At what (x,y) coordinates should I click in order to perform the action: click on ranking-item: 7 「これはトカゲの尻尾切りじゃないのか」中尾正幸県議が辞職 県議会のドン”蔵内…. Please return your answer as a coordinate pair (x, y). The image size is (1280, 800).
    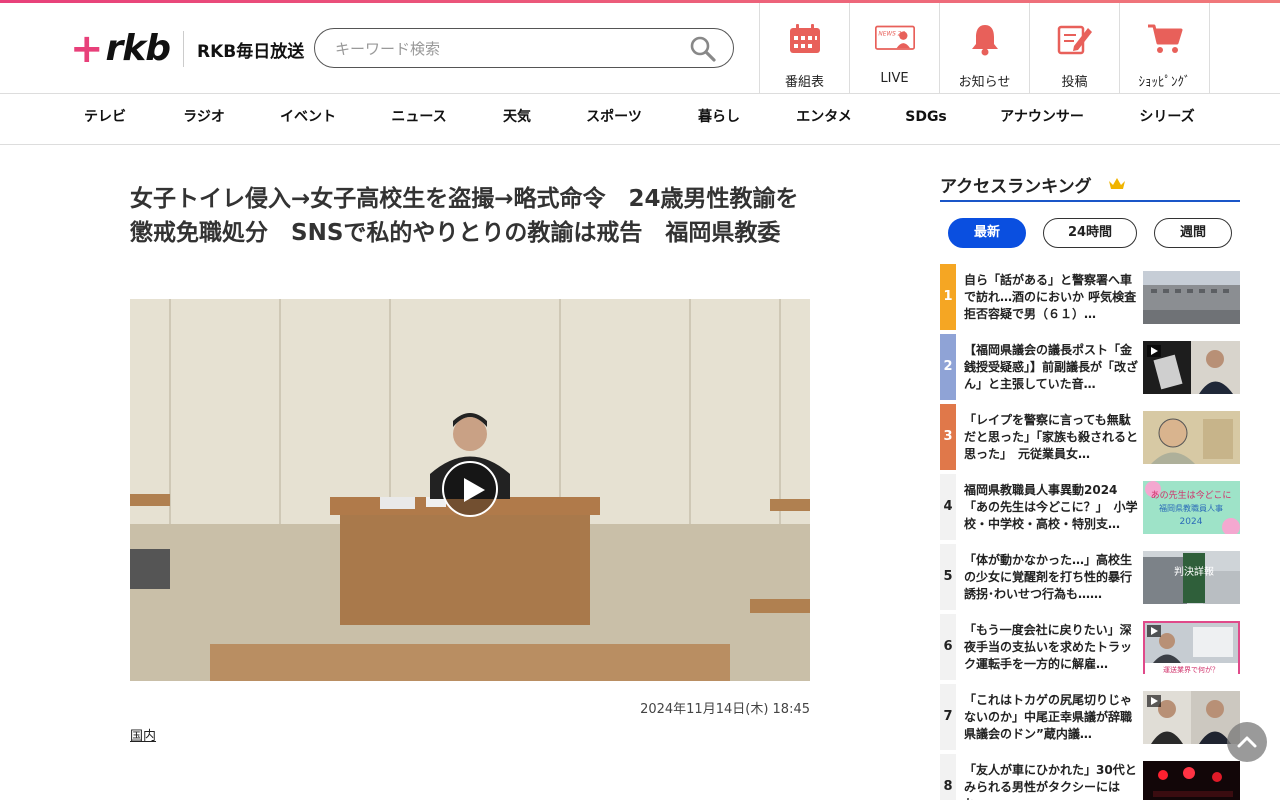
    Looking at the image, I should click on (1090, 717).